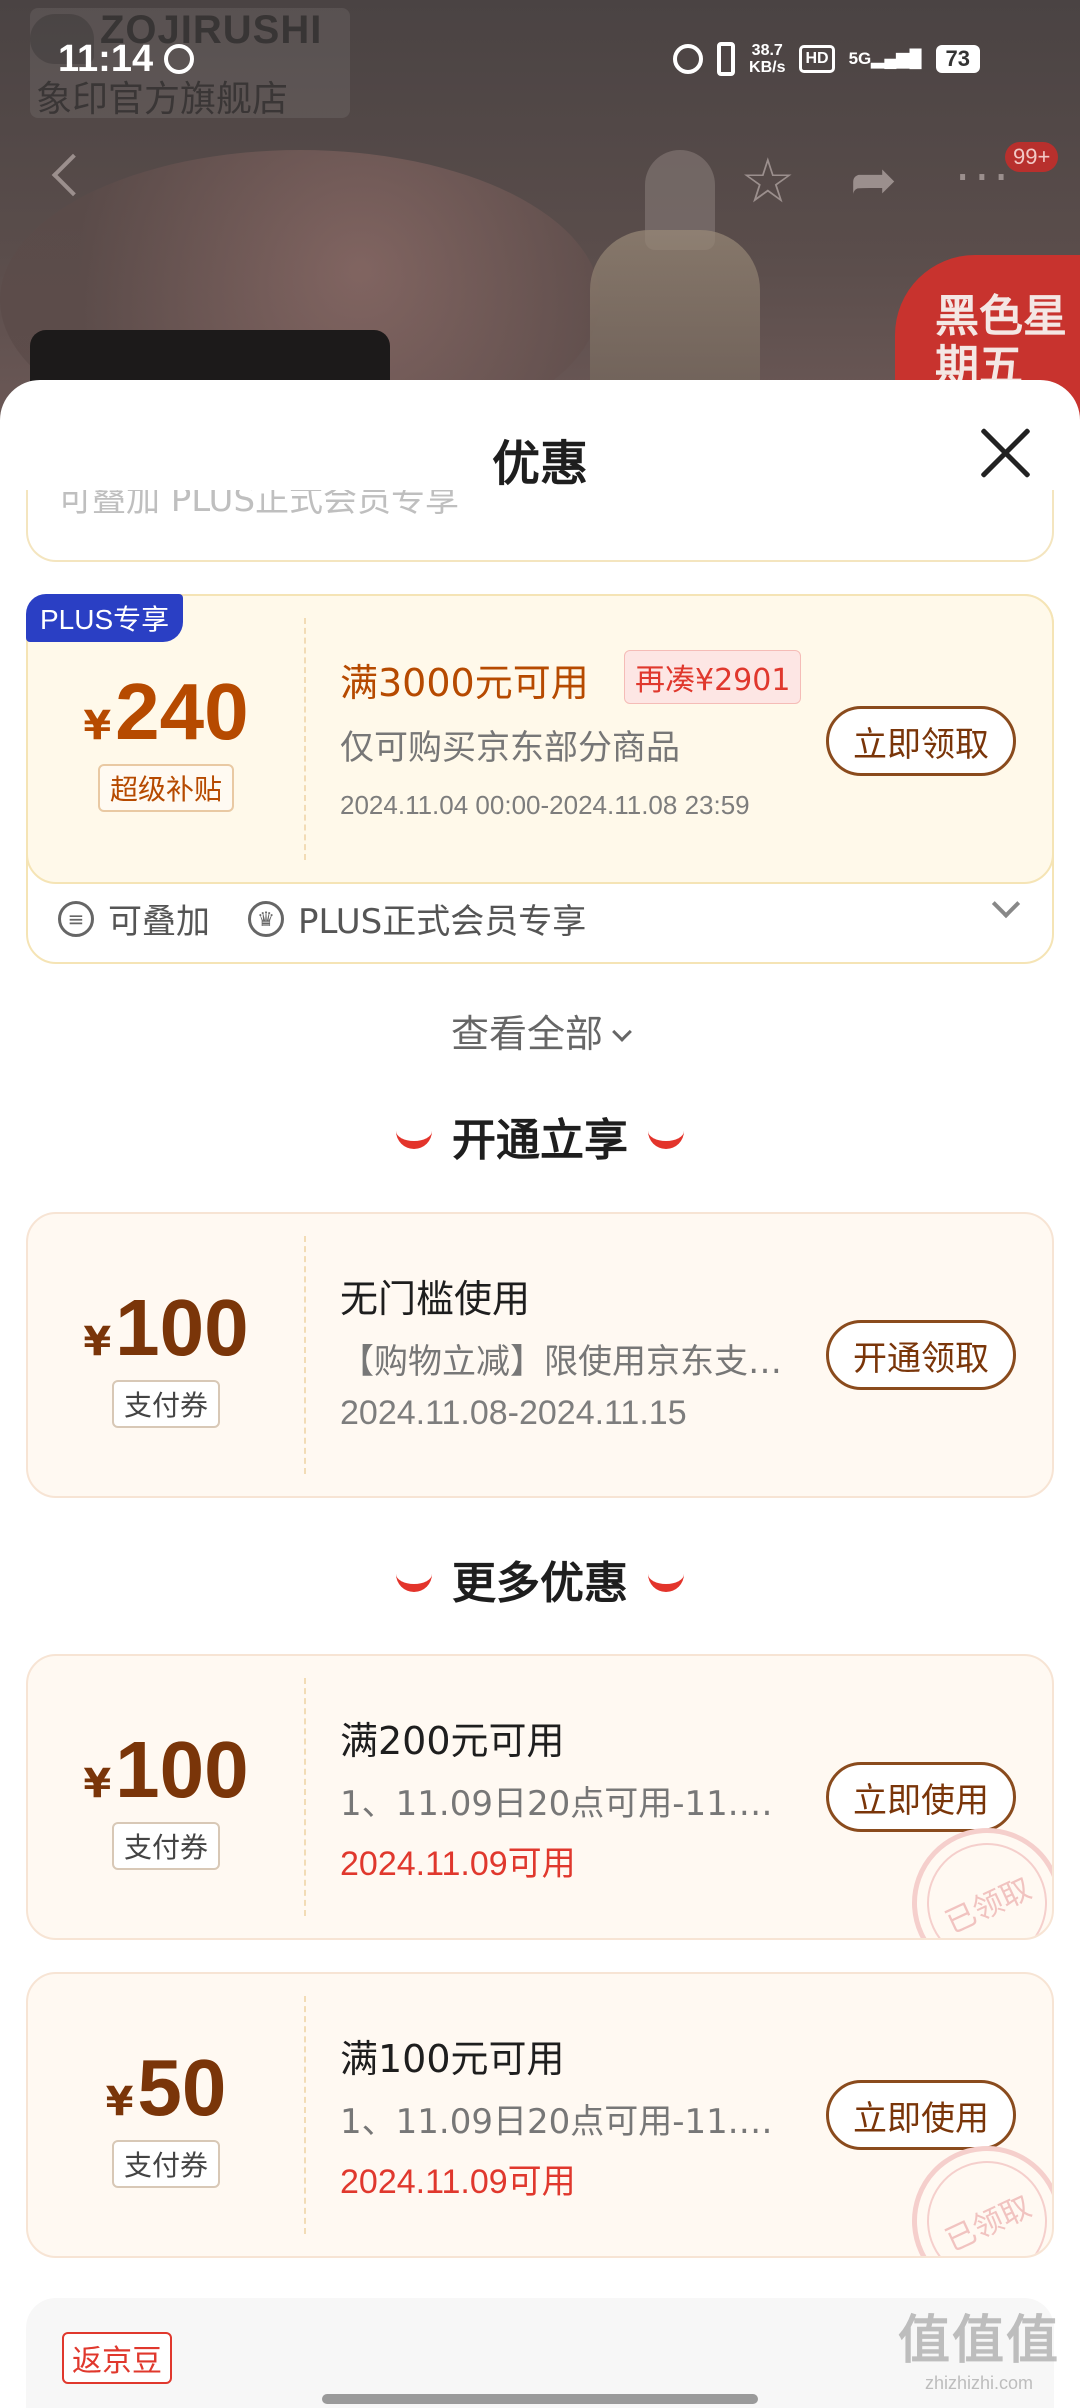  Describe the element at coordinates (442, 922) in the screenshot. I see `member-label: PLUS正式会员专享` at that location.